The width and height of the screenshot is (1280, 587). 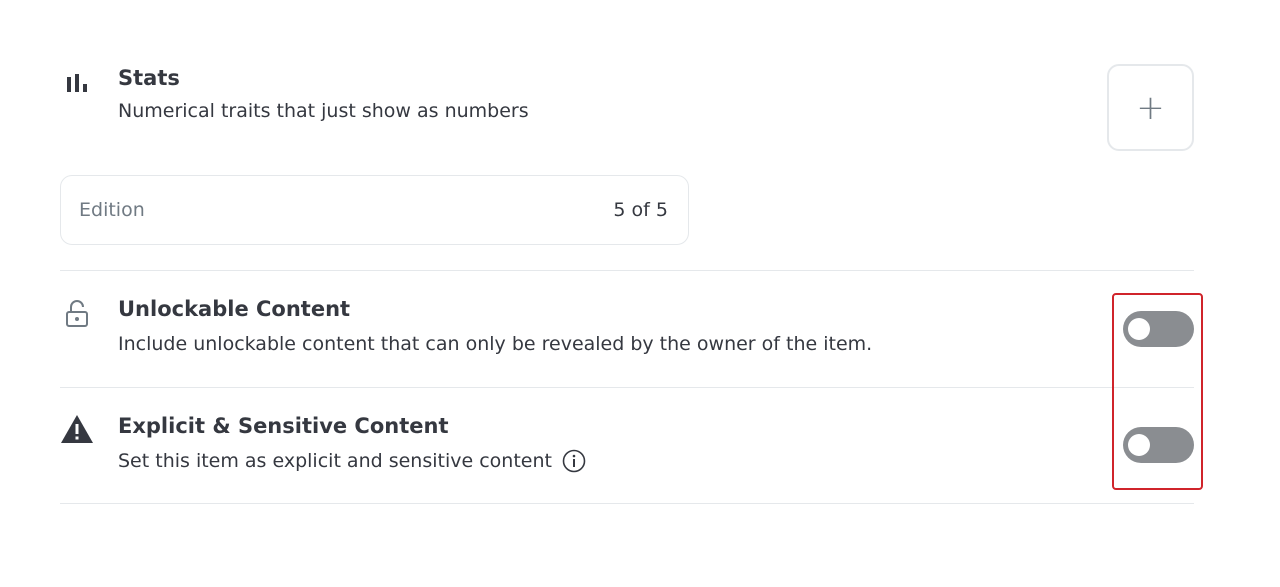 What do you see at coordinates (149, 78) in the screenshot?
I see `stats-title: Stats` at bounding box center [149, 78].